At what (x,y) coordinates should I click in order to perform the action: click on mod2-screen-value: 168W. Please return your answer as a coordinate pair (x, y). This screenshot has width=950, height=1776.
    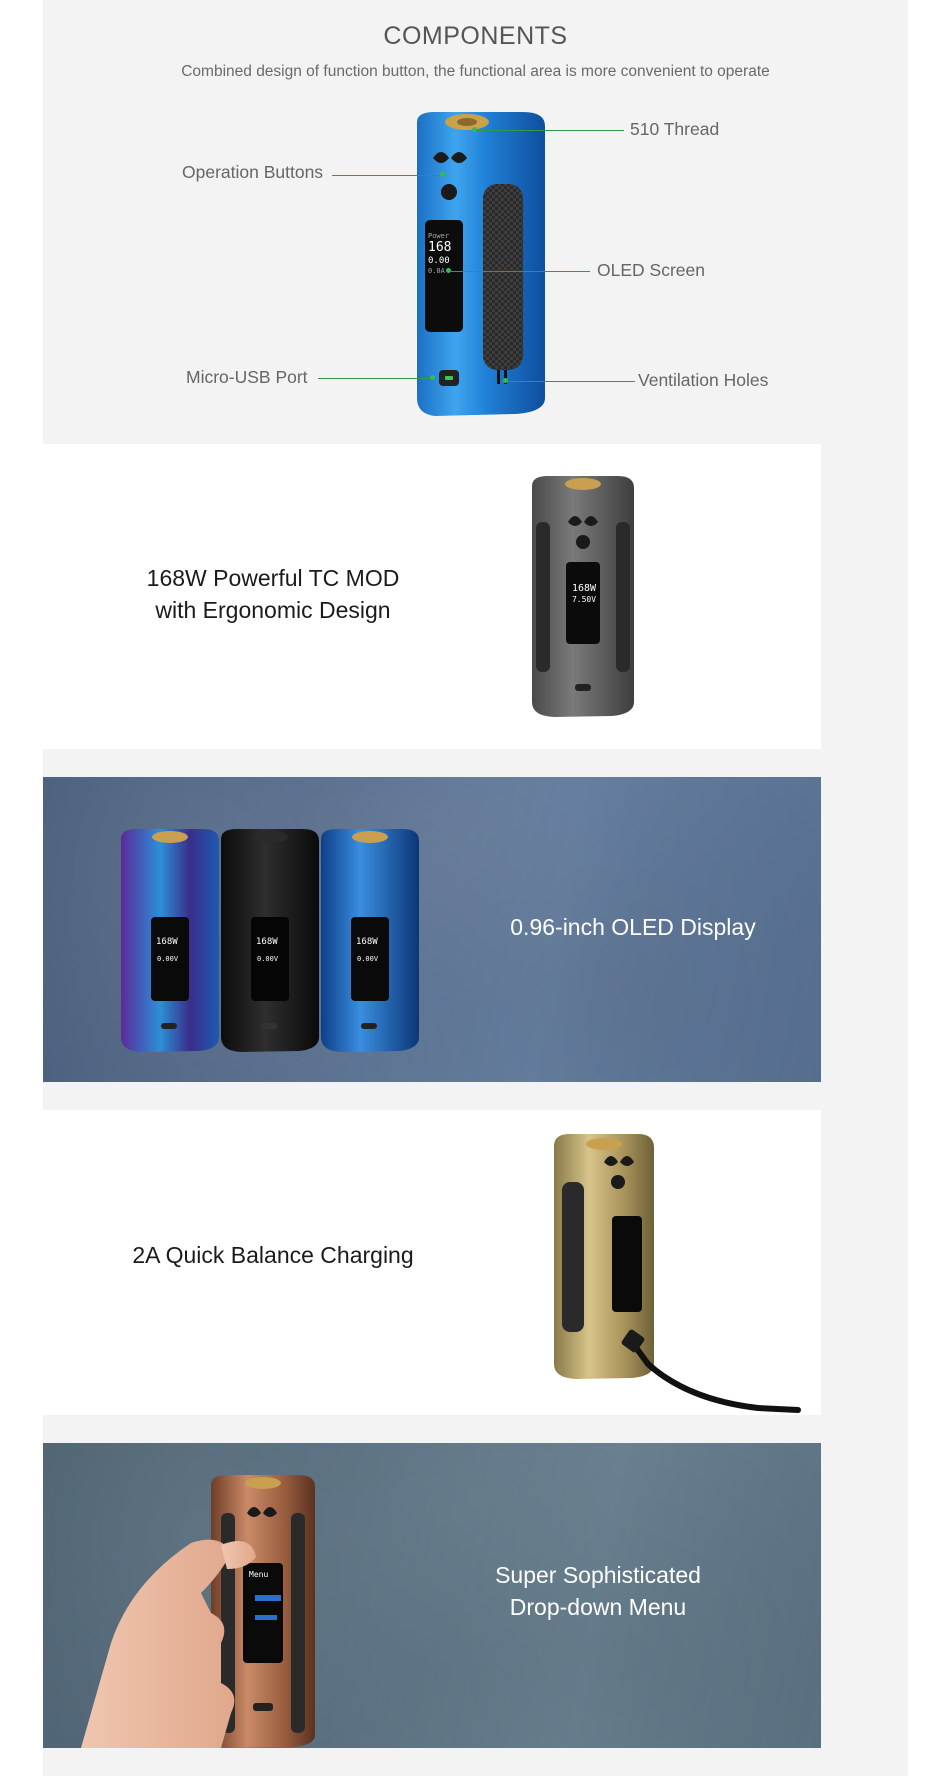
    Looking at the image, I should click on (267, 942).